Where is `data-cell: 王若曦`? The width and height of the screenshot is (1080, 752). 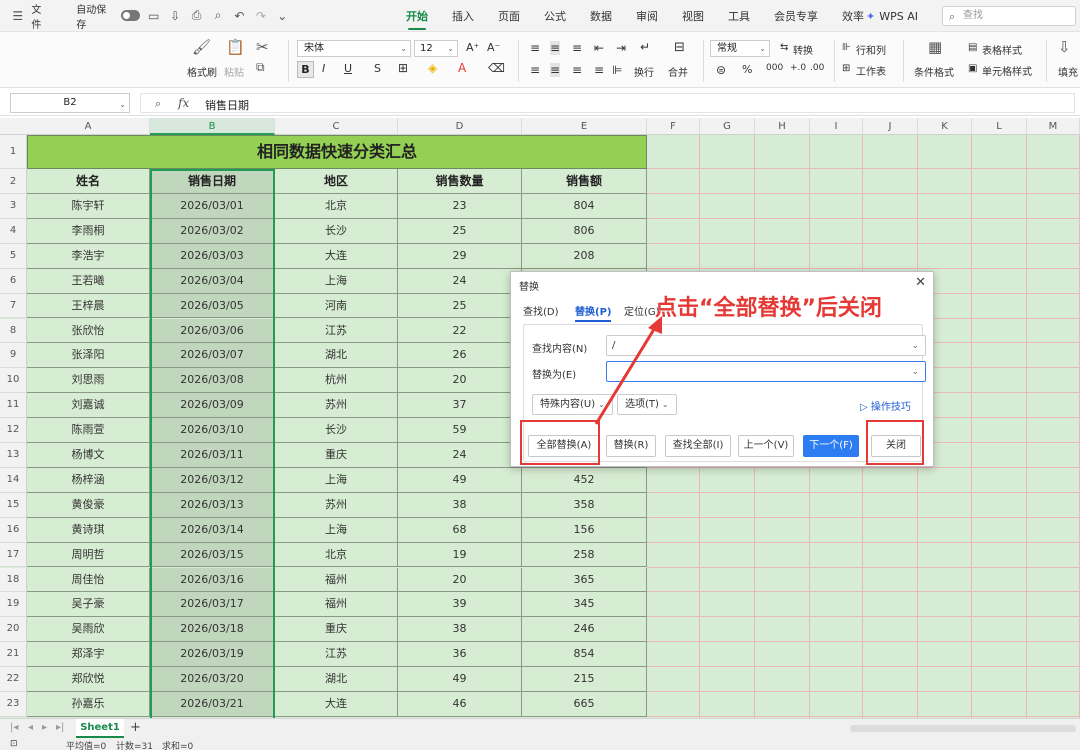 data-cell: 王若曦 is located at coordinates (88, 281).